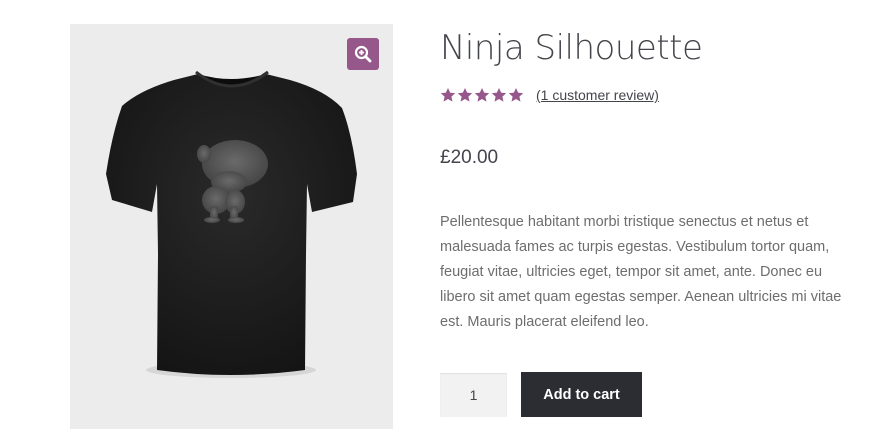  I want to click on product-title: Ninja Silhouette, so click(571, 48).